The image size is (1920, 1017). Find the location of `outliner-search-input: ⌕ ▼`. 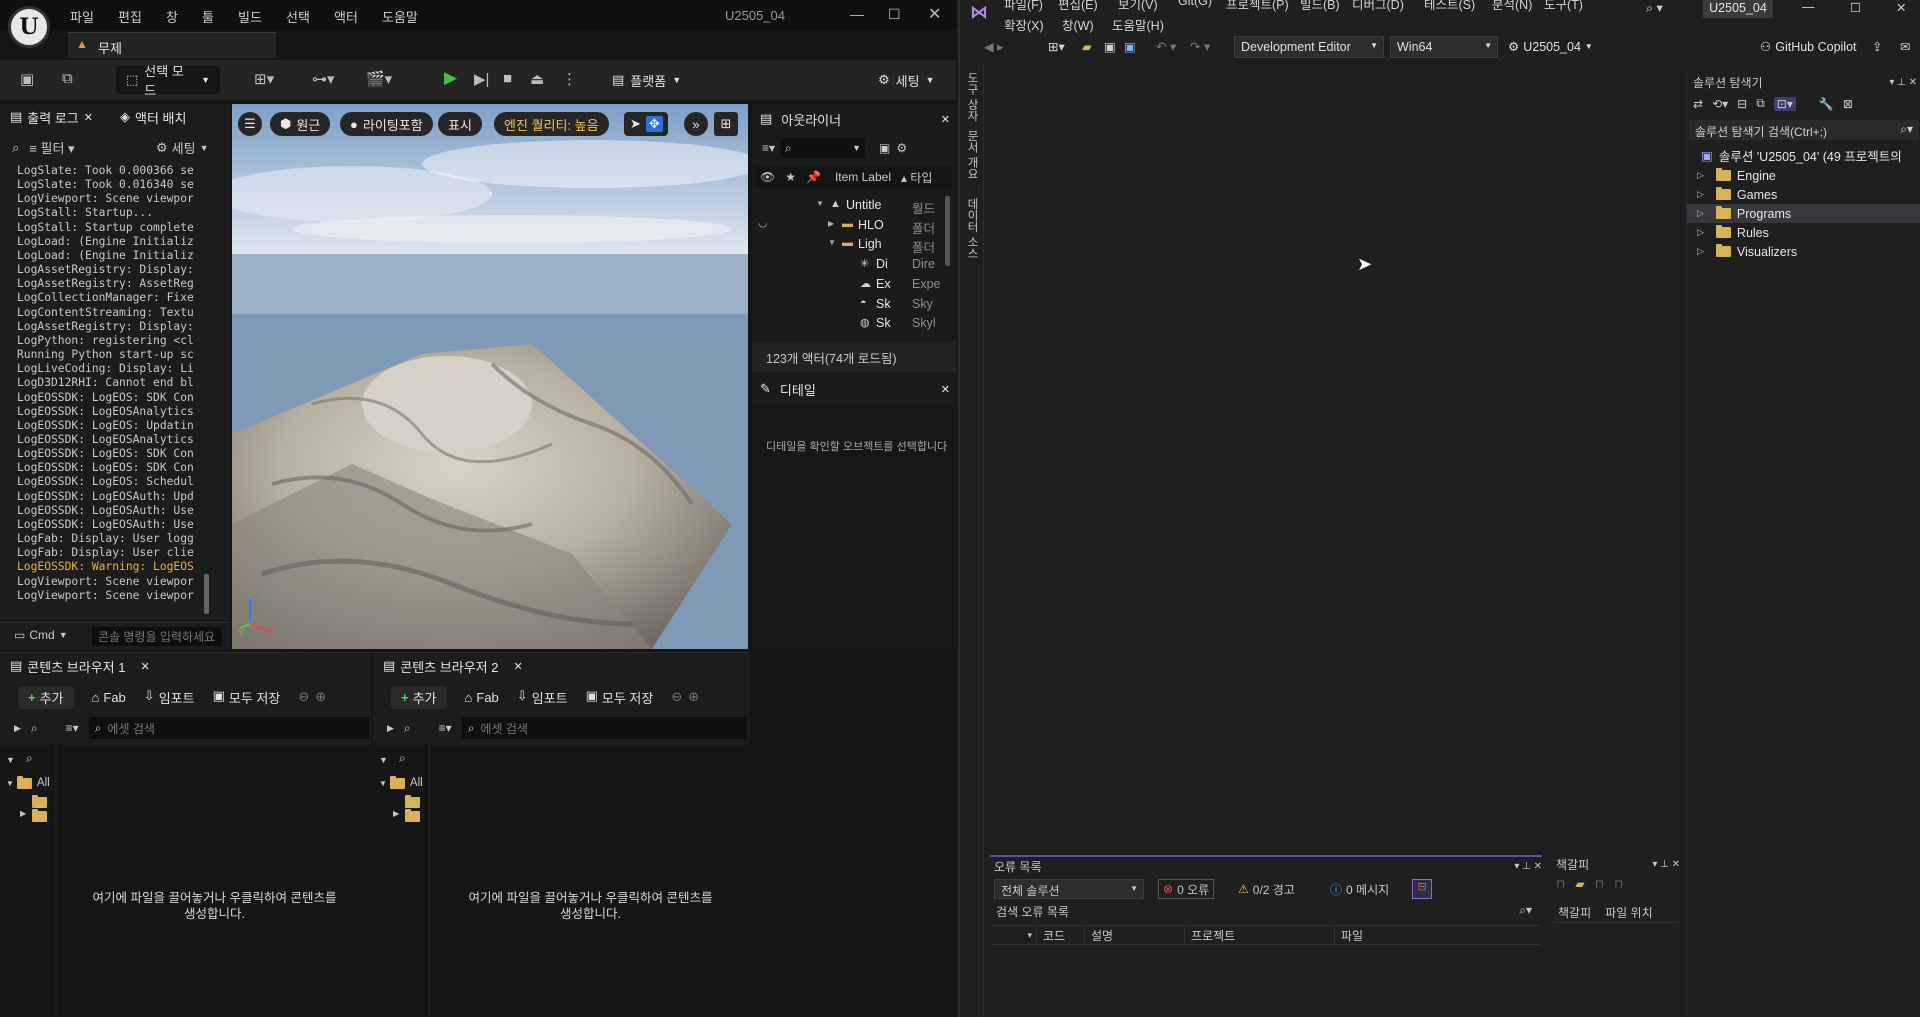

outliner-search-input: ⌕ ▼ is located at coordinates (823, 148).